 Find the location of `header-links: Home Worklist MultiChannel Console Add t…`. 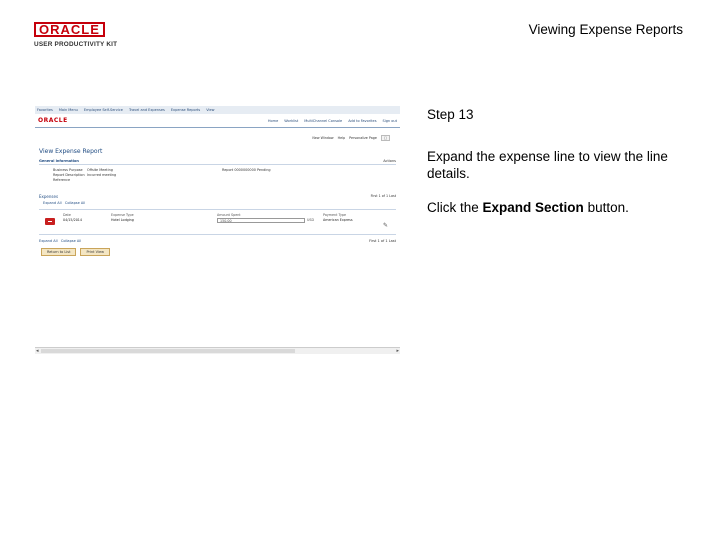

header-links: Home Worklist MultiChannel Console Add t… is located at coordinates (332, 121).